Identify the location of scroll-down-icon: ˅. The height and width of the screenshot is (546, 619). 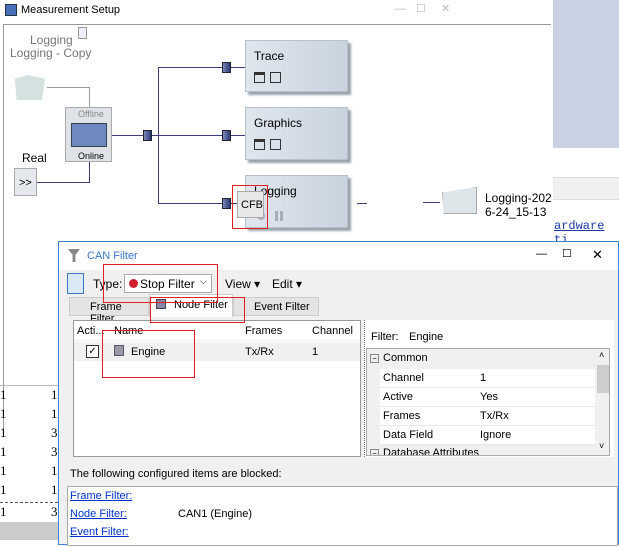
(601, 446).